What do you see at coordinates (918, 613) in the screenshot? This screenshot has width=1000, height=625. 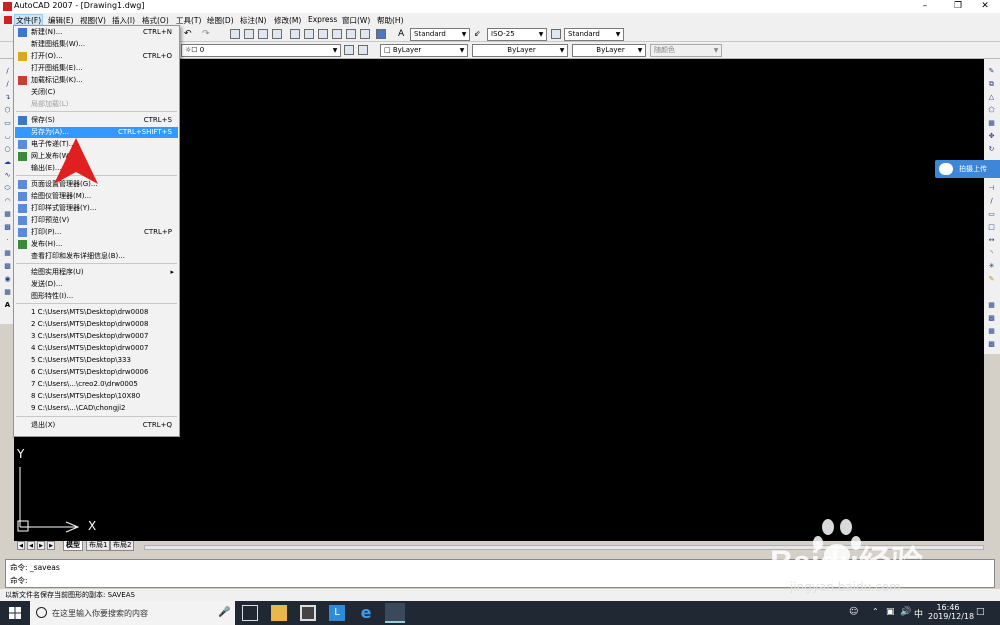 I see `ime-indicator: 中` at bounding box center [918, 613].